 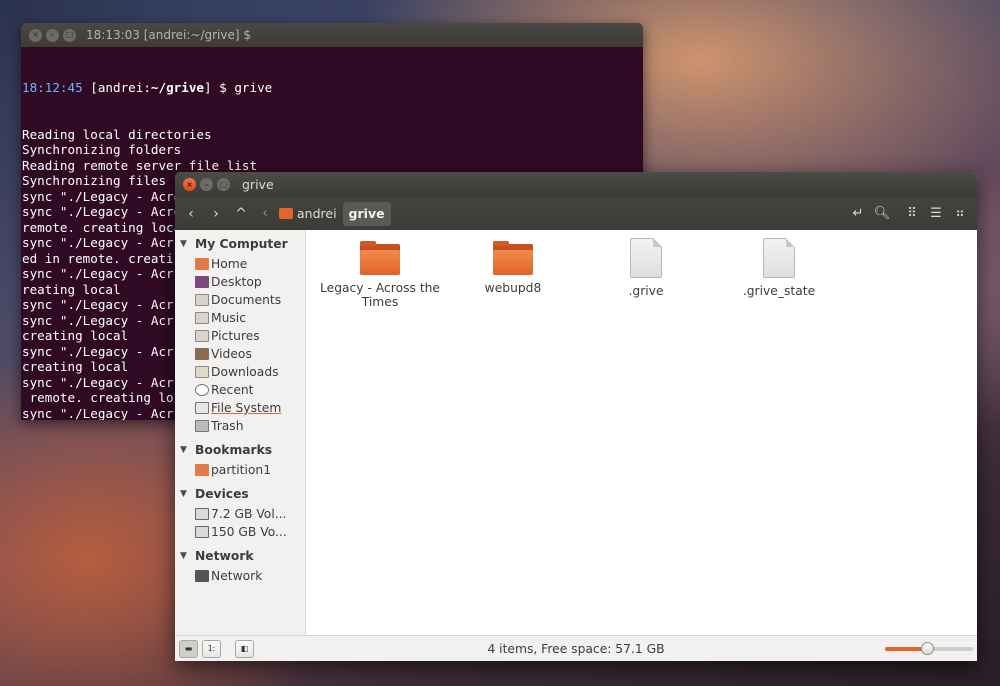 I want to click on file-item: .grive_state, so click(x=779, y=268).